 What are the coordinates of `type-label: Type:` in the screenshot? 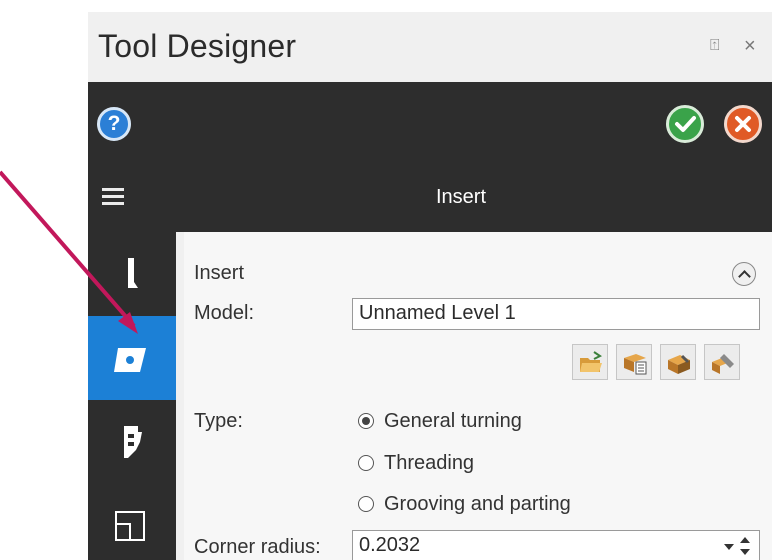 It's located at (218, 421).